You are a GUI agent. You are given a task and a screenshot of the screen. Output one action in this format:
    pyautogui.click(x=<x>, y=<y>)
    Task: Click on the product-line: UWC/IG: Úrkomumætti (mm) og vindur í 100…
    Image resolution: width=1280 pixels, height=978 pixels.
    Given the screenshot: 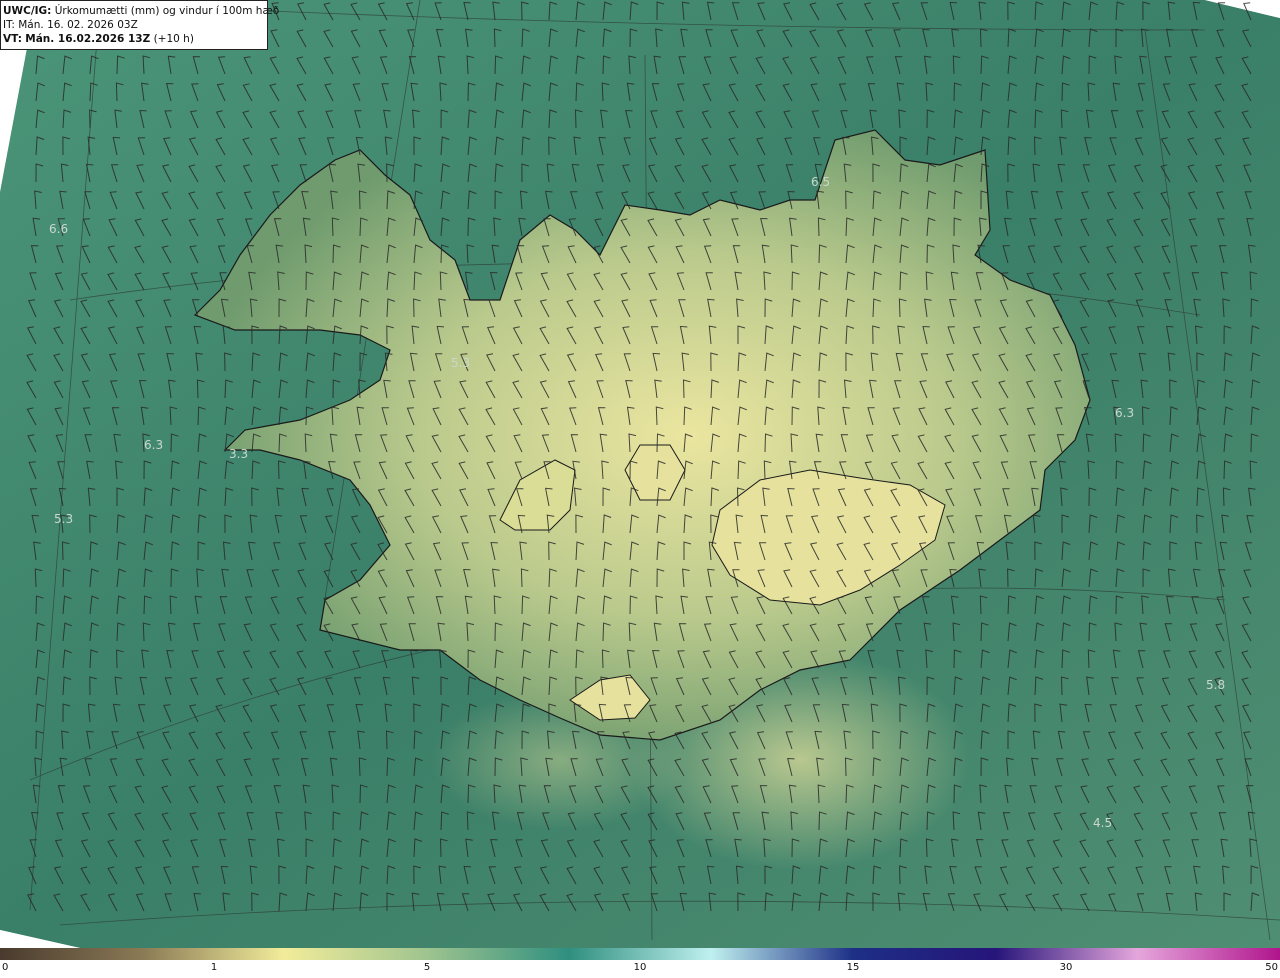 What is the action you would take?
    pyautogui.click(x=141, y=11)
    